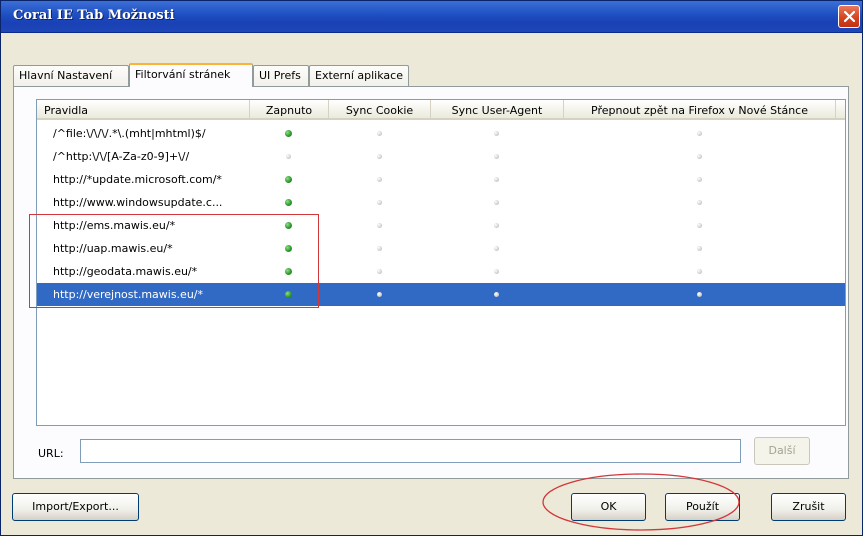 This screenshot has width=863, height=536. I want to click on rule-pattern: http://*update.microsoft.com/*, so click(137, 179).